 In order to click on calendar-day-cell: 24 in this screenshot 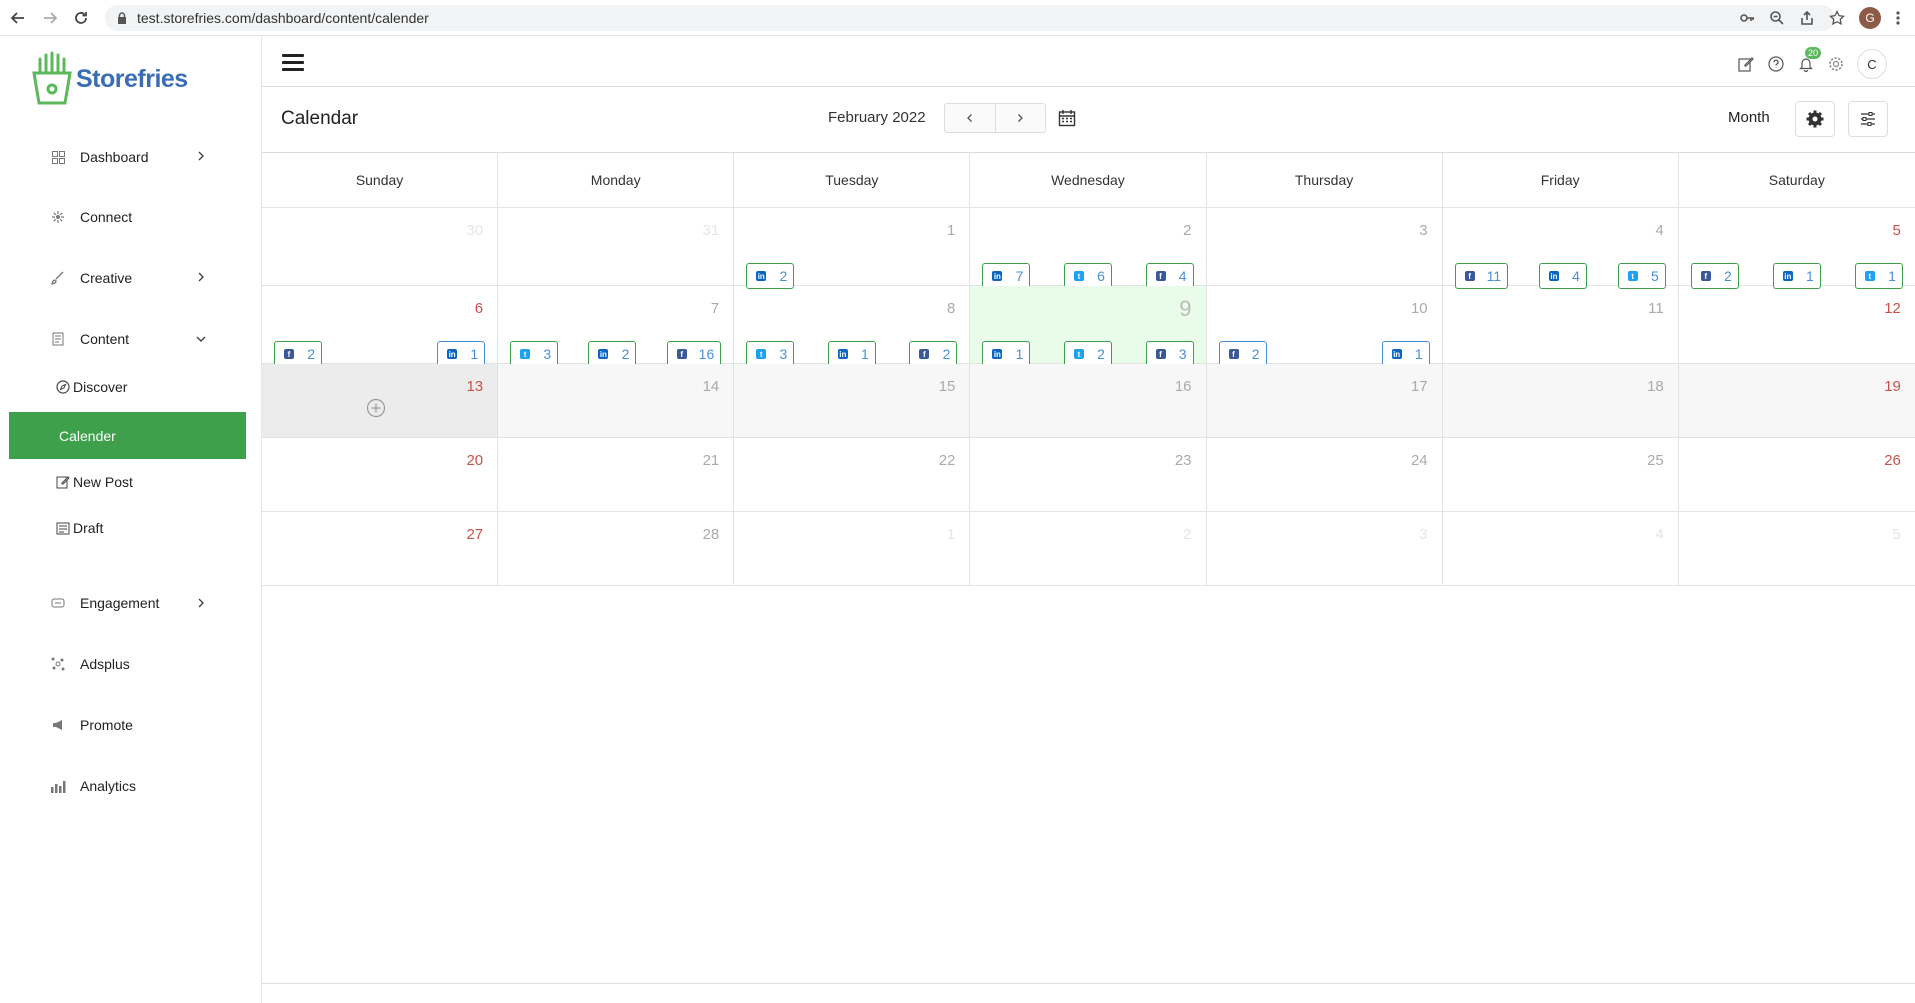, I will do `click(1325, 474)`.